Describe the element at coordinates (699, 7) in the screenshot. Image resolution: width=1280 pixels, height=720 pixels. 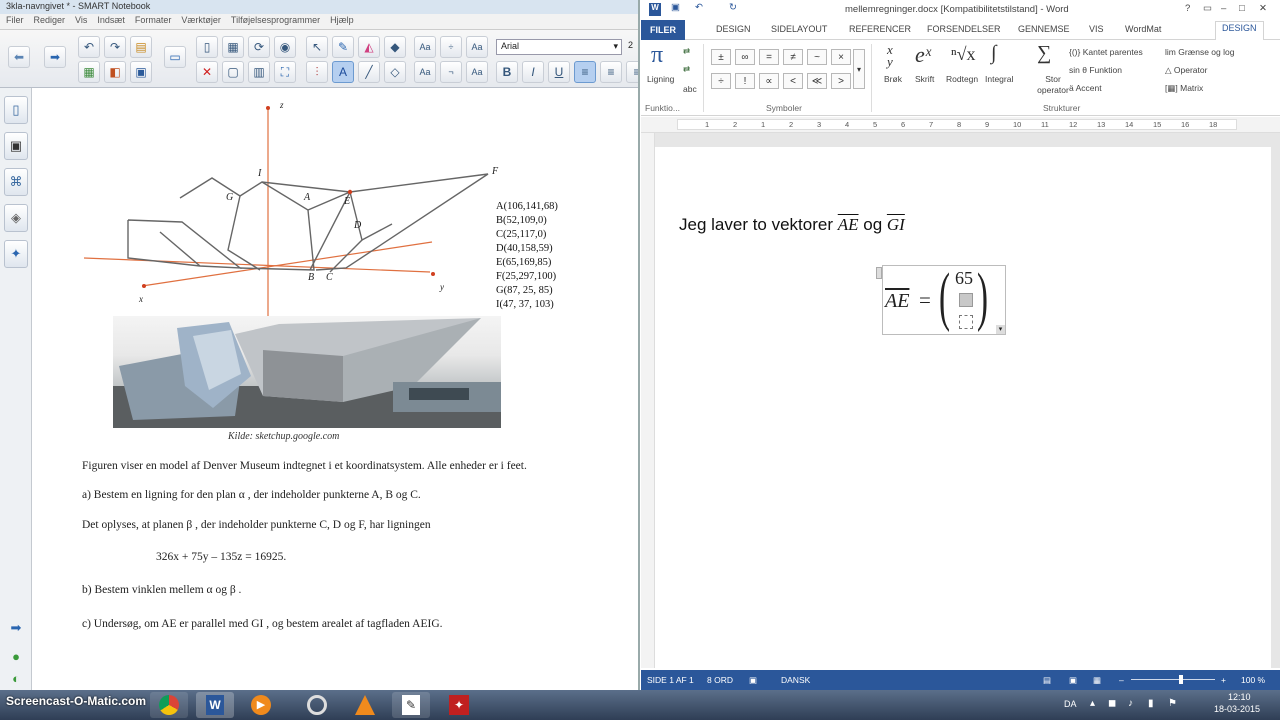
I see `quick-undo-icon: ↶` at that location.